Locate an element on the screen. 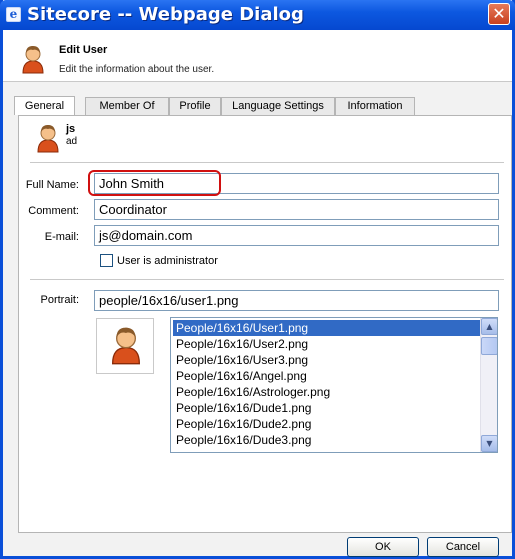 This screenshot has height=559, width=515. title-bar: e Sitecore -- Webpage Dialog ✕ is located at coordinates (257, 15).